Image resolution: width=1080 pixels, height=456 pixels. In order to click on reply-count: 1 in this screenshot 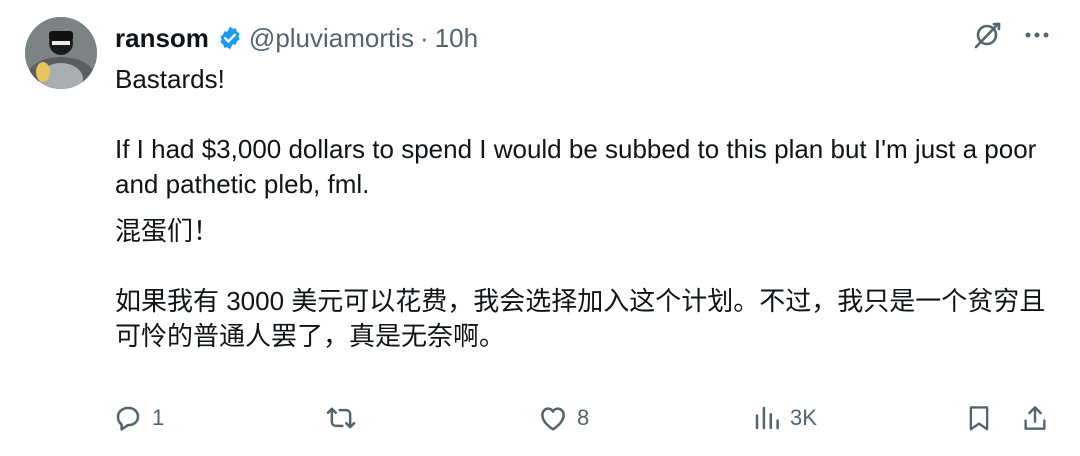, I will do `click(158, 417)`.